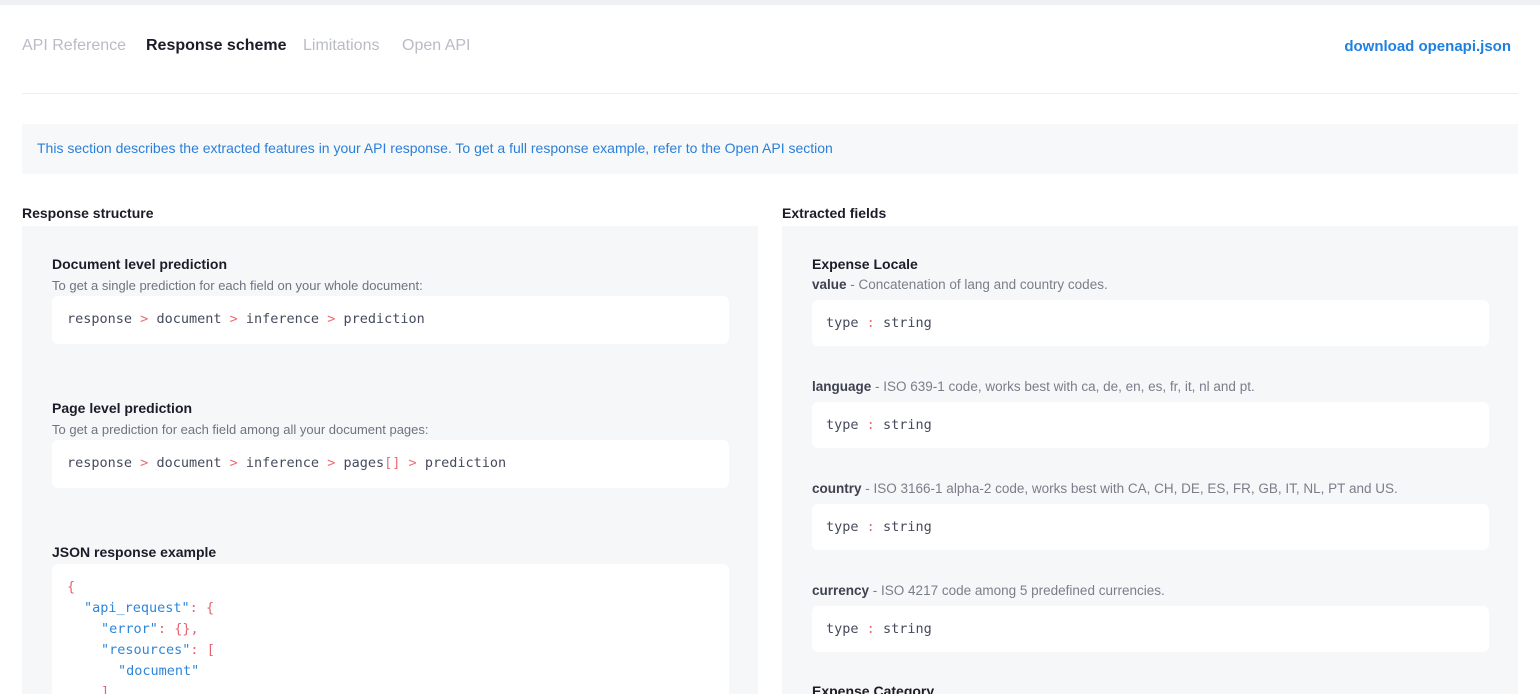 This screenshot has width=1540, height=694. Describe the element at coordinates (140, 264) in the screenshot. I see `document-level-title: Document level prediction` at that location.